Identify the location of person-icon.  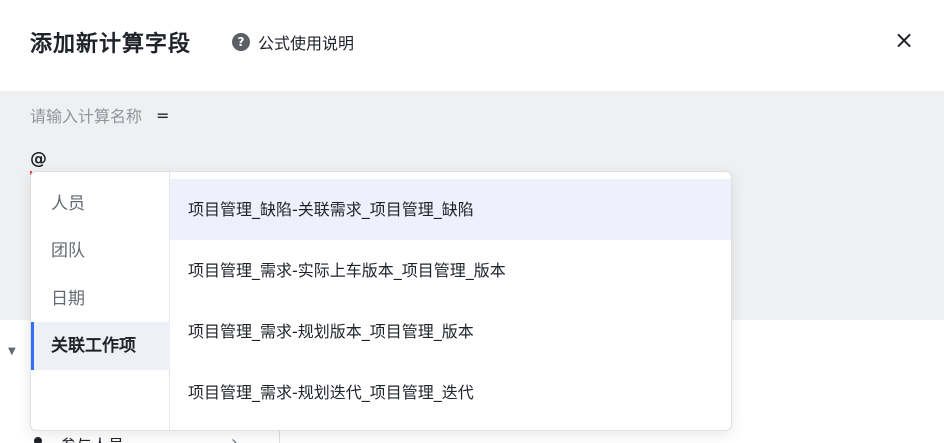
(38, 440).